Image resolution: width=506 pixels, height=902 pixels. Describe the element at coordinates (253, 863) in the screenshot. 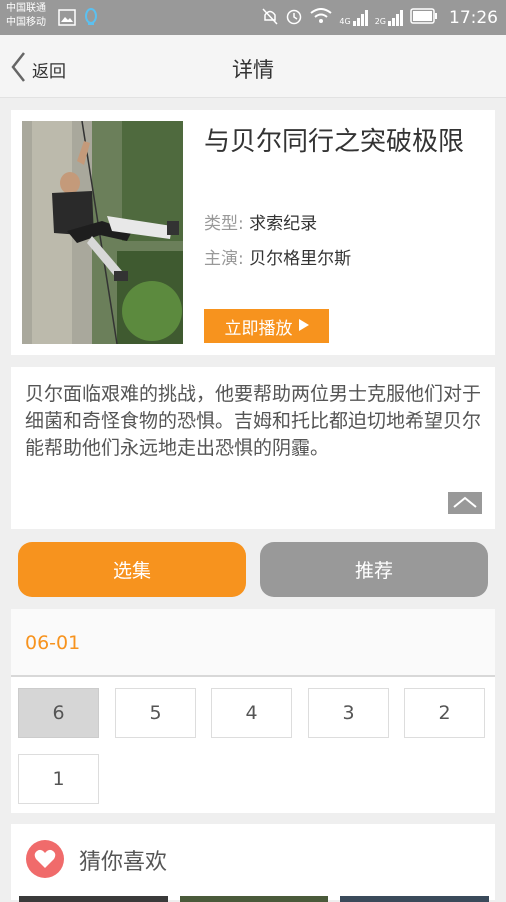

I see `guess-you-like-section: 猜你喜欢` at that location.